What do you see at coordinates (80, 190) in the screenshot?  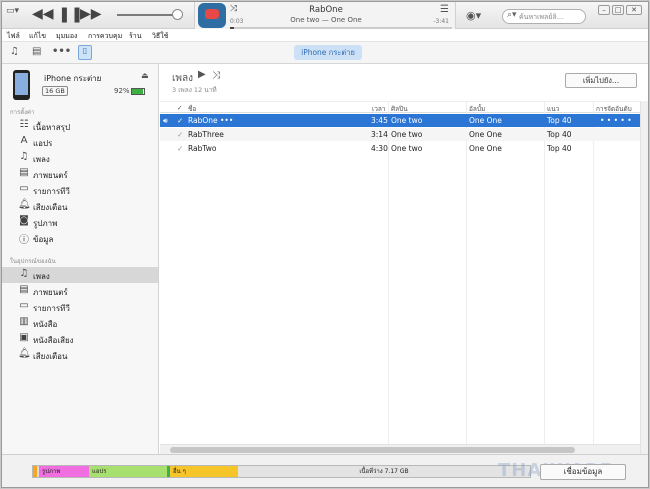 I see `sidebar-item-tv: ▭ รายการทีวี` at bounding box center [80, 190].